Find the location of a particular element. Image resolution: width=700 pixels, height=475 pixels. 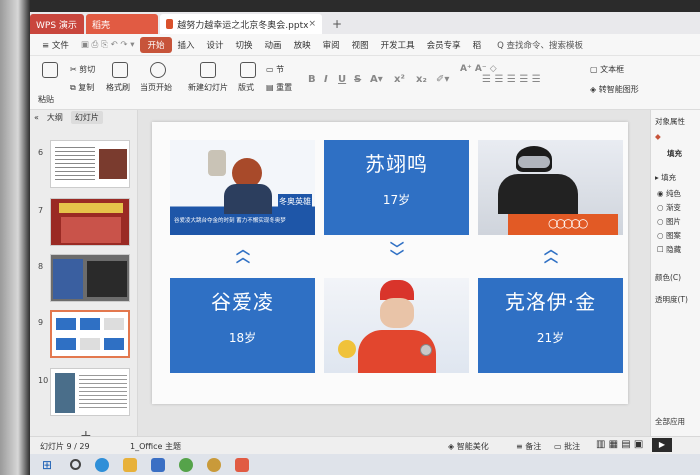

collapse-panel-button: « is located at coordinates (36, 117).